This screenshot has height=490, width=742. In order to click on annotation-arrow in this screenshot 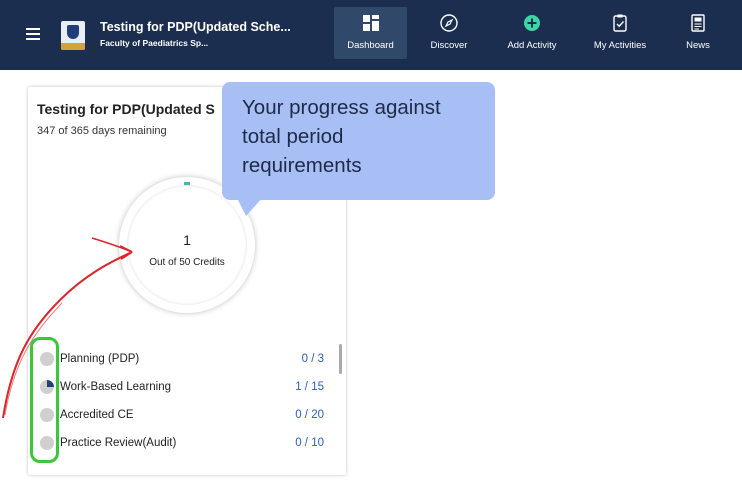, I will do `click(67, 328)`.